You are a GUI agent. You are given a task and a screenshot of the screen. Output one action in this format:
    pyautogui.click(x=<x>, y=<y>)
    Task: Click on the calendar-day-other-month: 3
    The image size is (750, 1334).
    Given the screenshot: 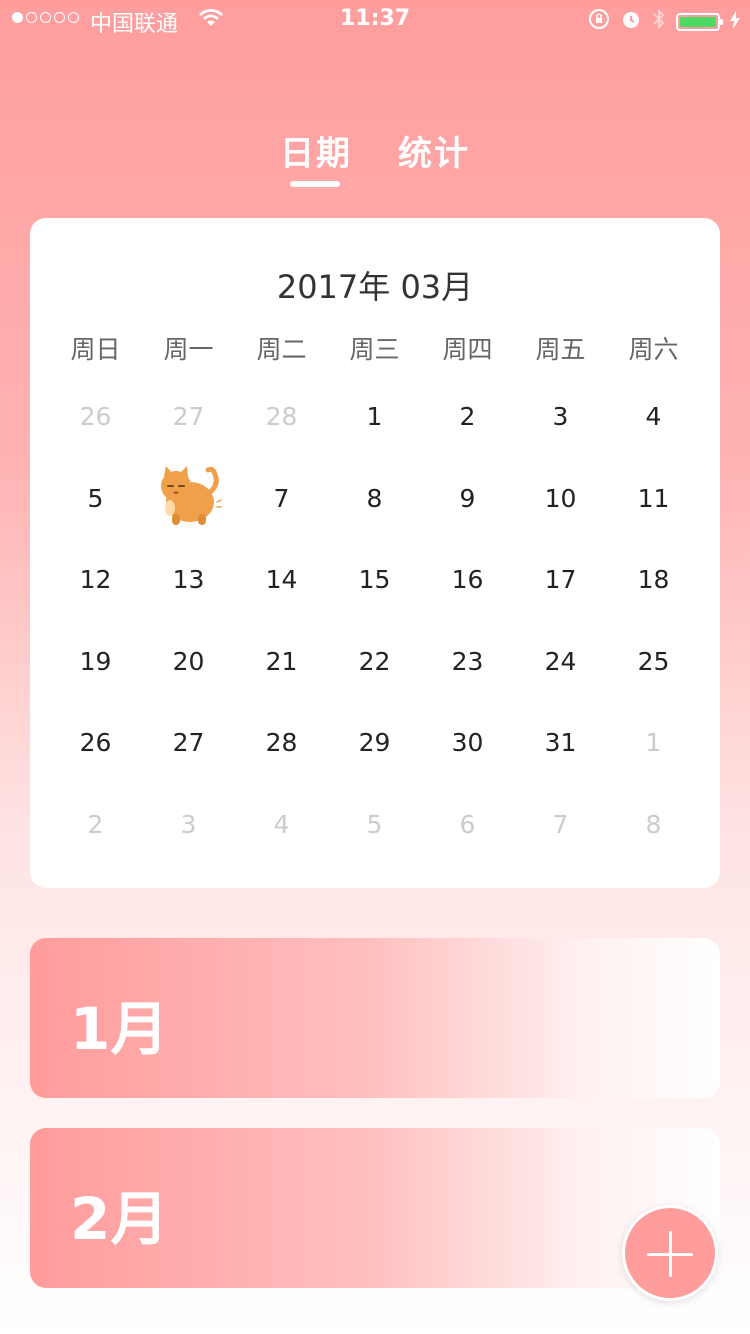 What is the action you would take?
    pyautogui.click(x=188, y=825)
    